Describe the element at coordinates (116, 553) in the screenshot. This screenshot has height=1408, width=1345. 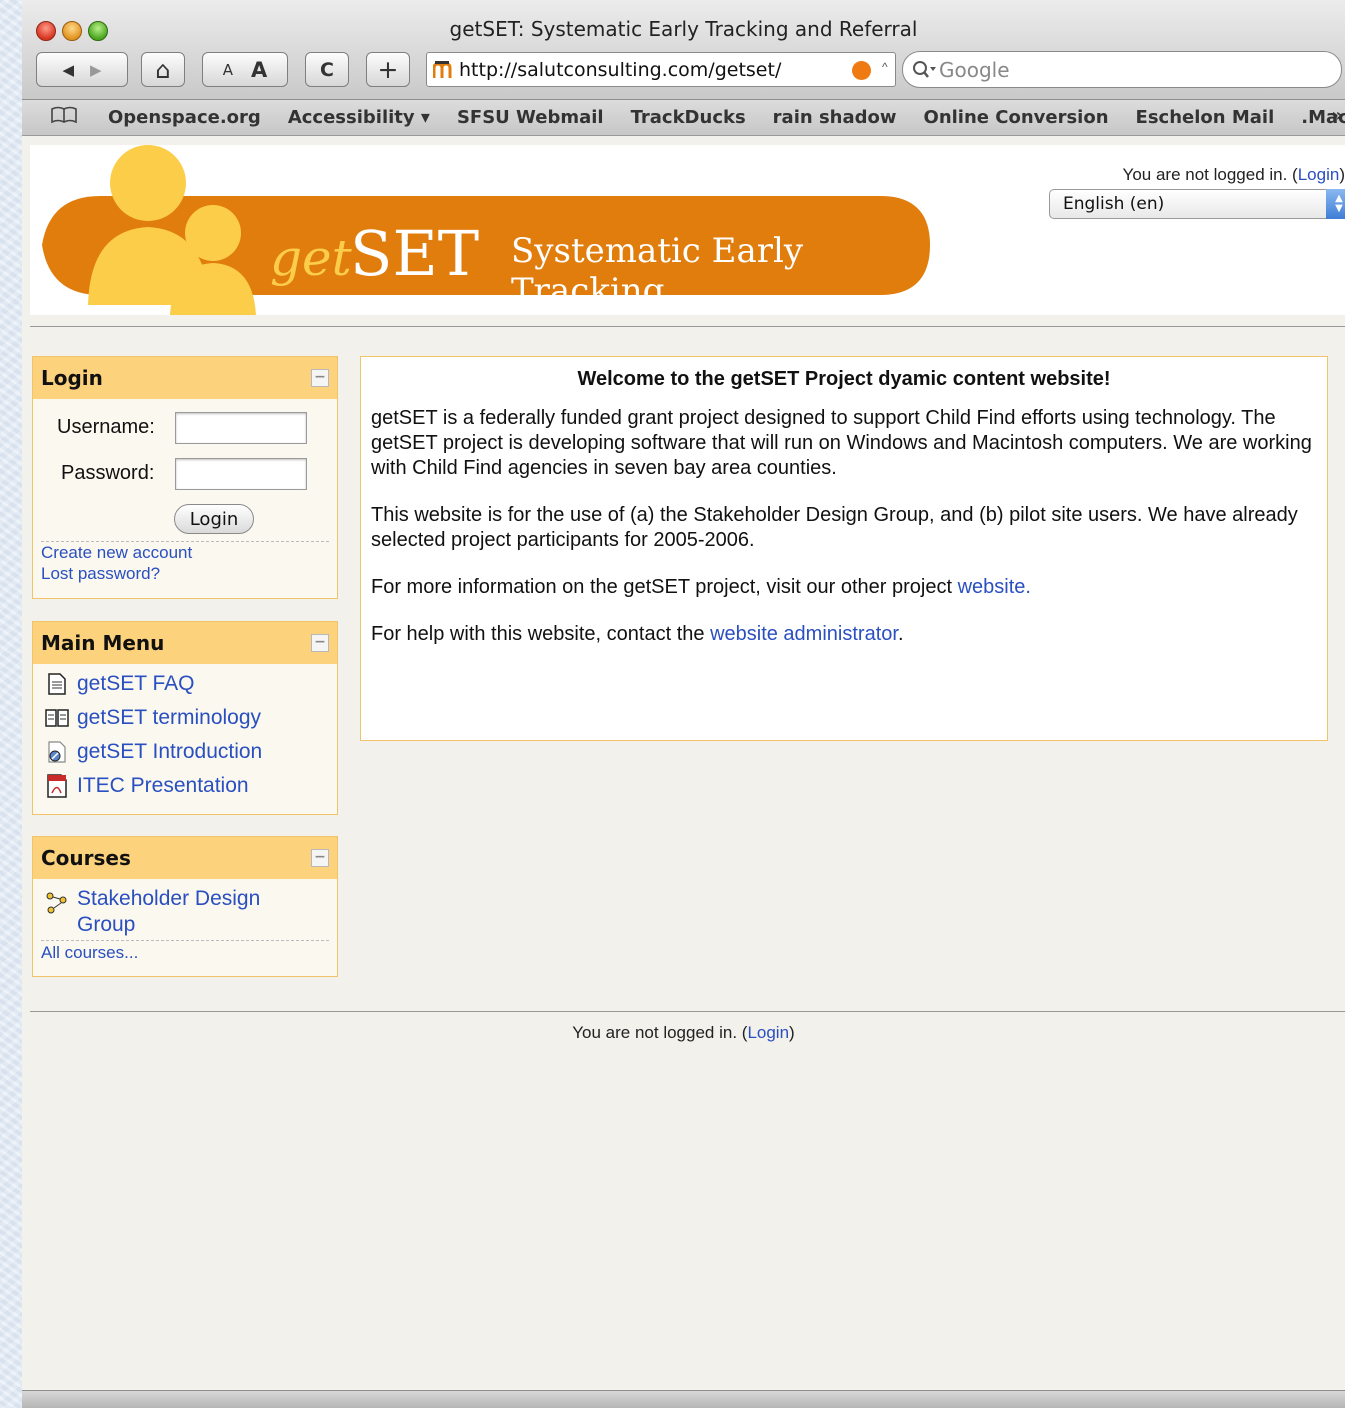
I see `create-account-link: Create new account` at that location.